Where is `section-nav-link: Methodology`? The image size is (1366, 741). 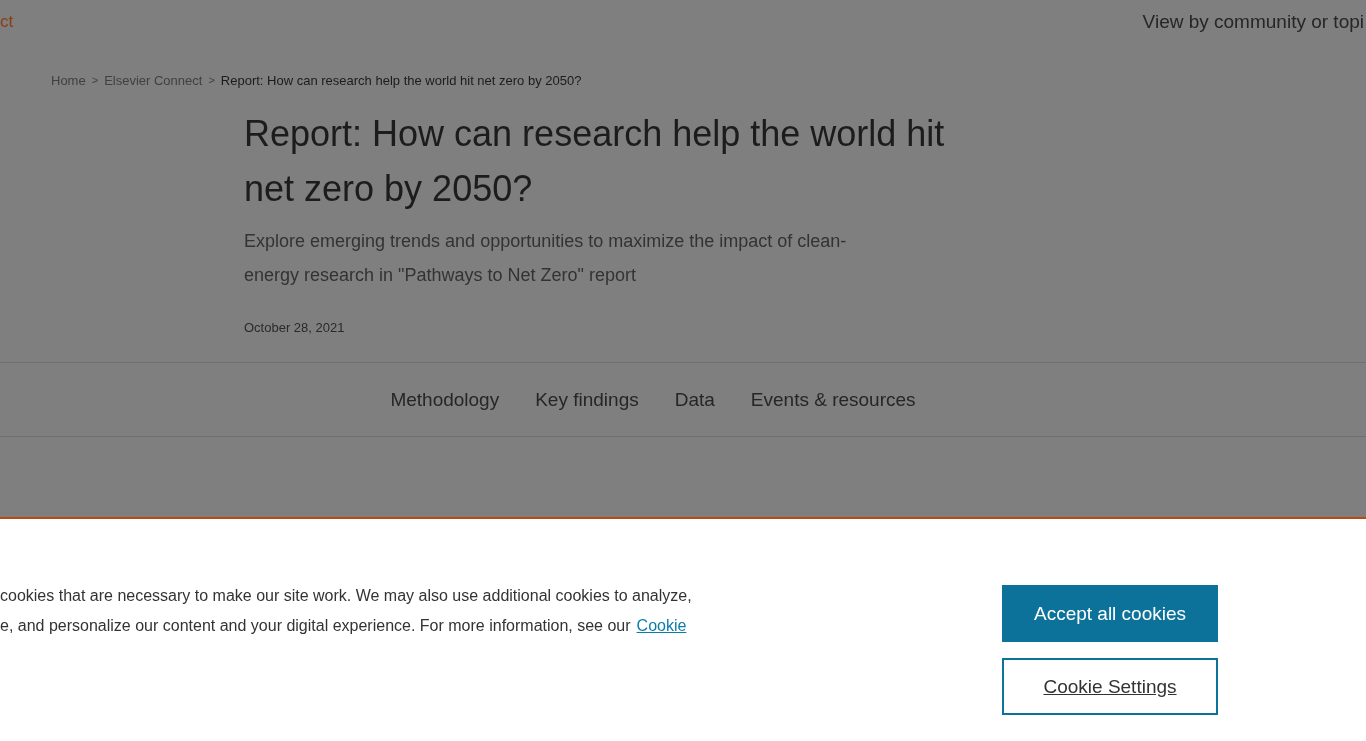 section-nav-link: Methodology is located at coordinates (445, 399).